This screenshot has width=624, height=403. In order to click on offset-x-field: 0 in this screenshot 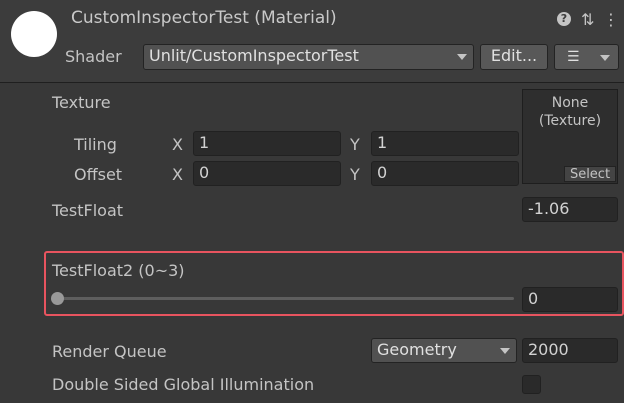, I will do `click(267, 173)`.